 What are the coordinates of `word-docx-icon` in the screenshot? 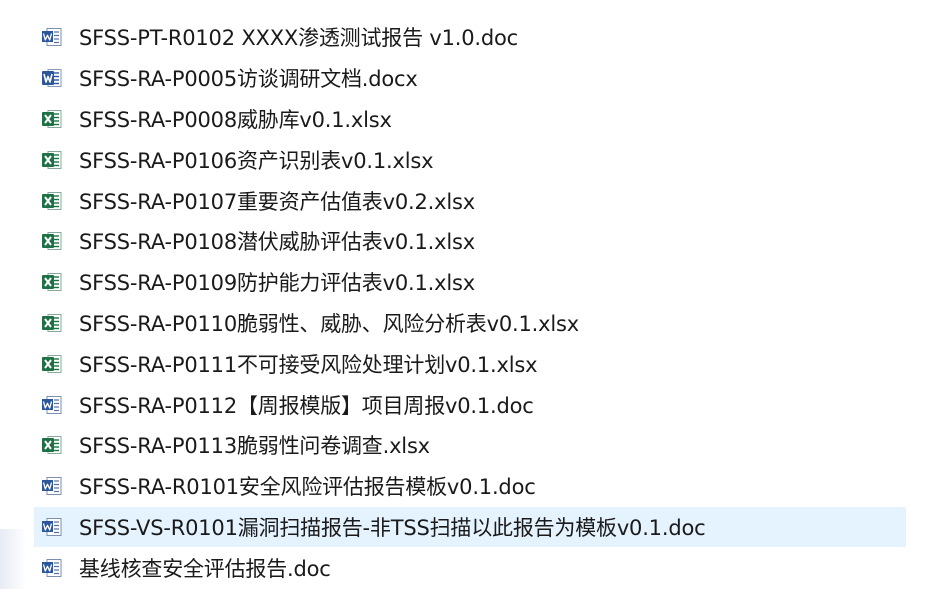 It's located at (52, 78).